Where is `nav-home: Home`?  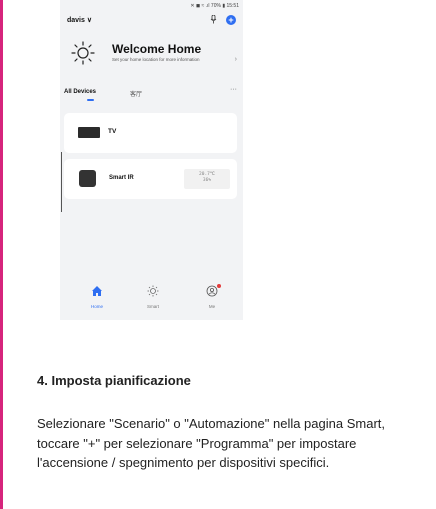 nav-home: Home is located at coordinates (97, 296).